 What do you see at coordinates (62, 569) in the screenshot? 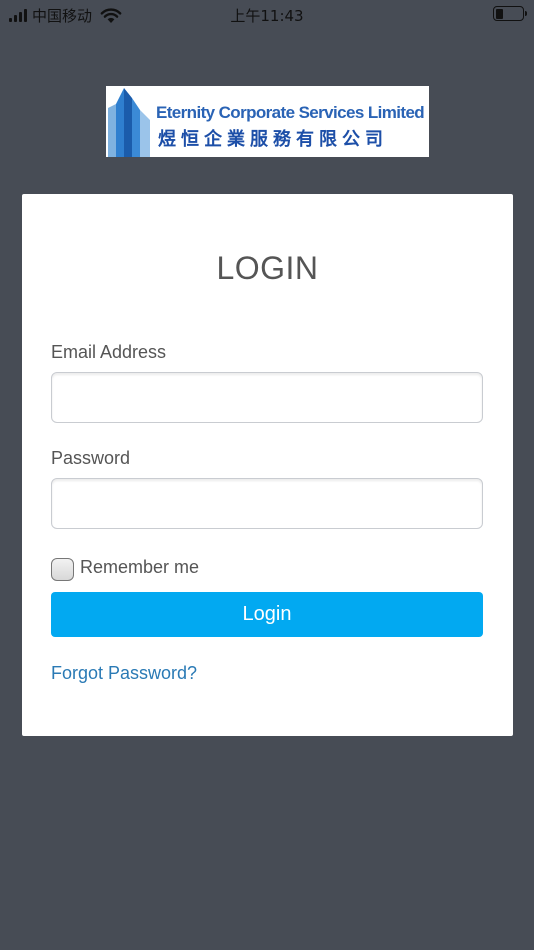
I see `remember-me-checkbox` at bounding box center [62, 569].